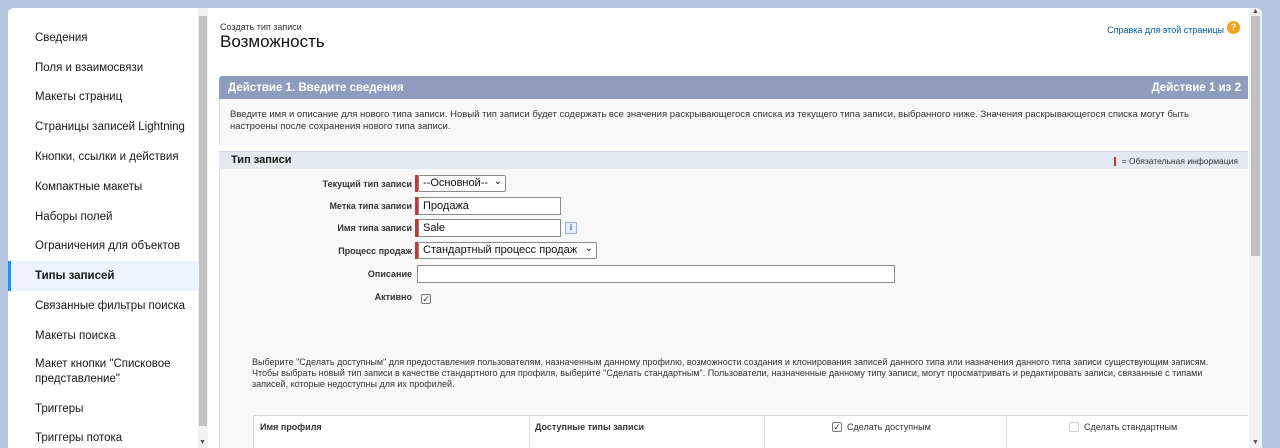  What do you see at coordinates (590, 427) in the screenshot?
I see `col-available-types: Доступные типы записи` at bounding box center [590, 427].